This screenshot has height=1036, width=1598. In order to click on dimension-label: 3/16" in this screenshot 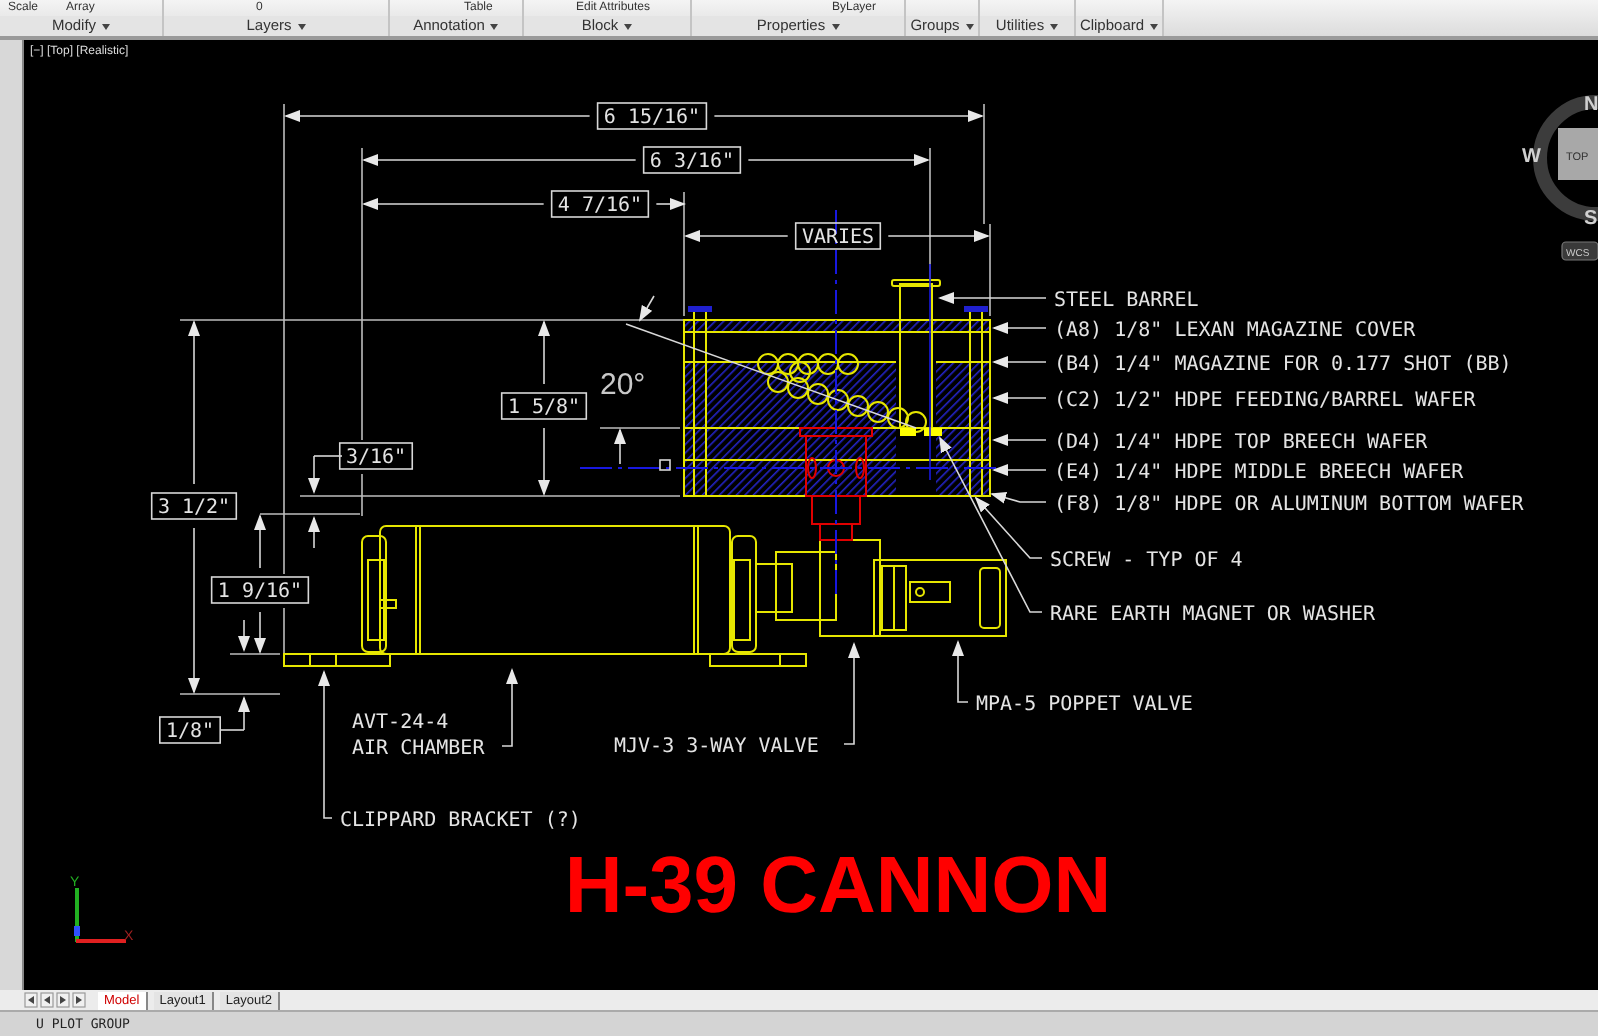, I will do `click(376, 456)`.